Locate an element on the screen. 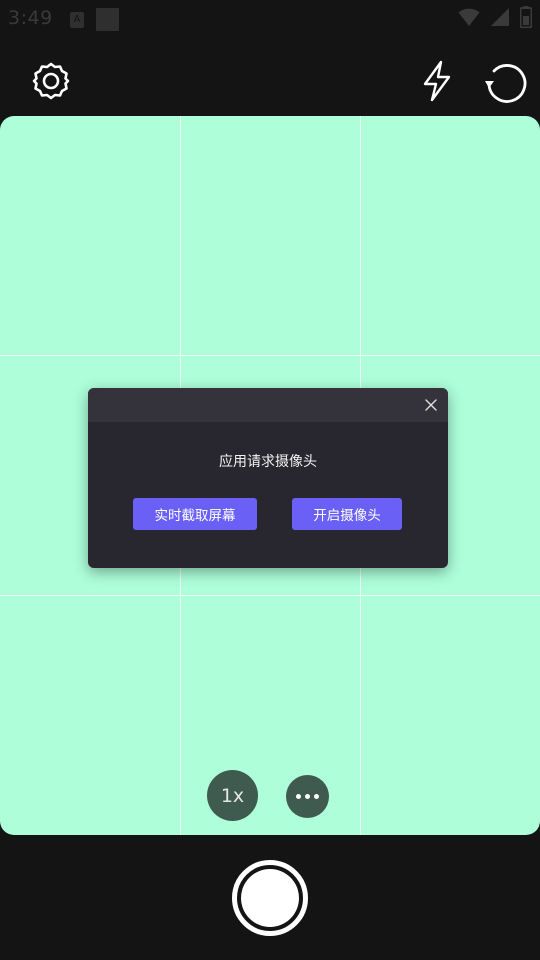 The image size is (540, 960). flash-icon is located at coordinates (437, 81).